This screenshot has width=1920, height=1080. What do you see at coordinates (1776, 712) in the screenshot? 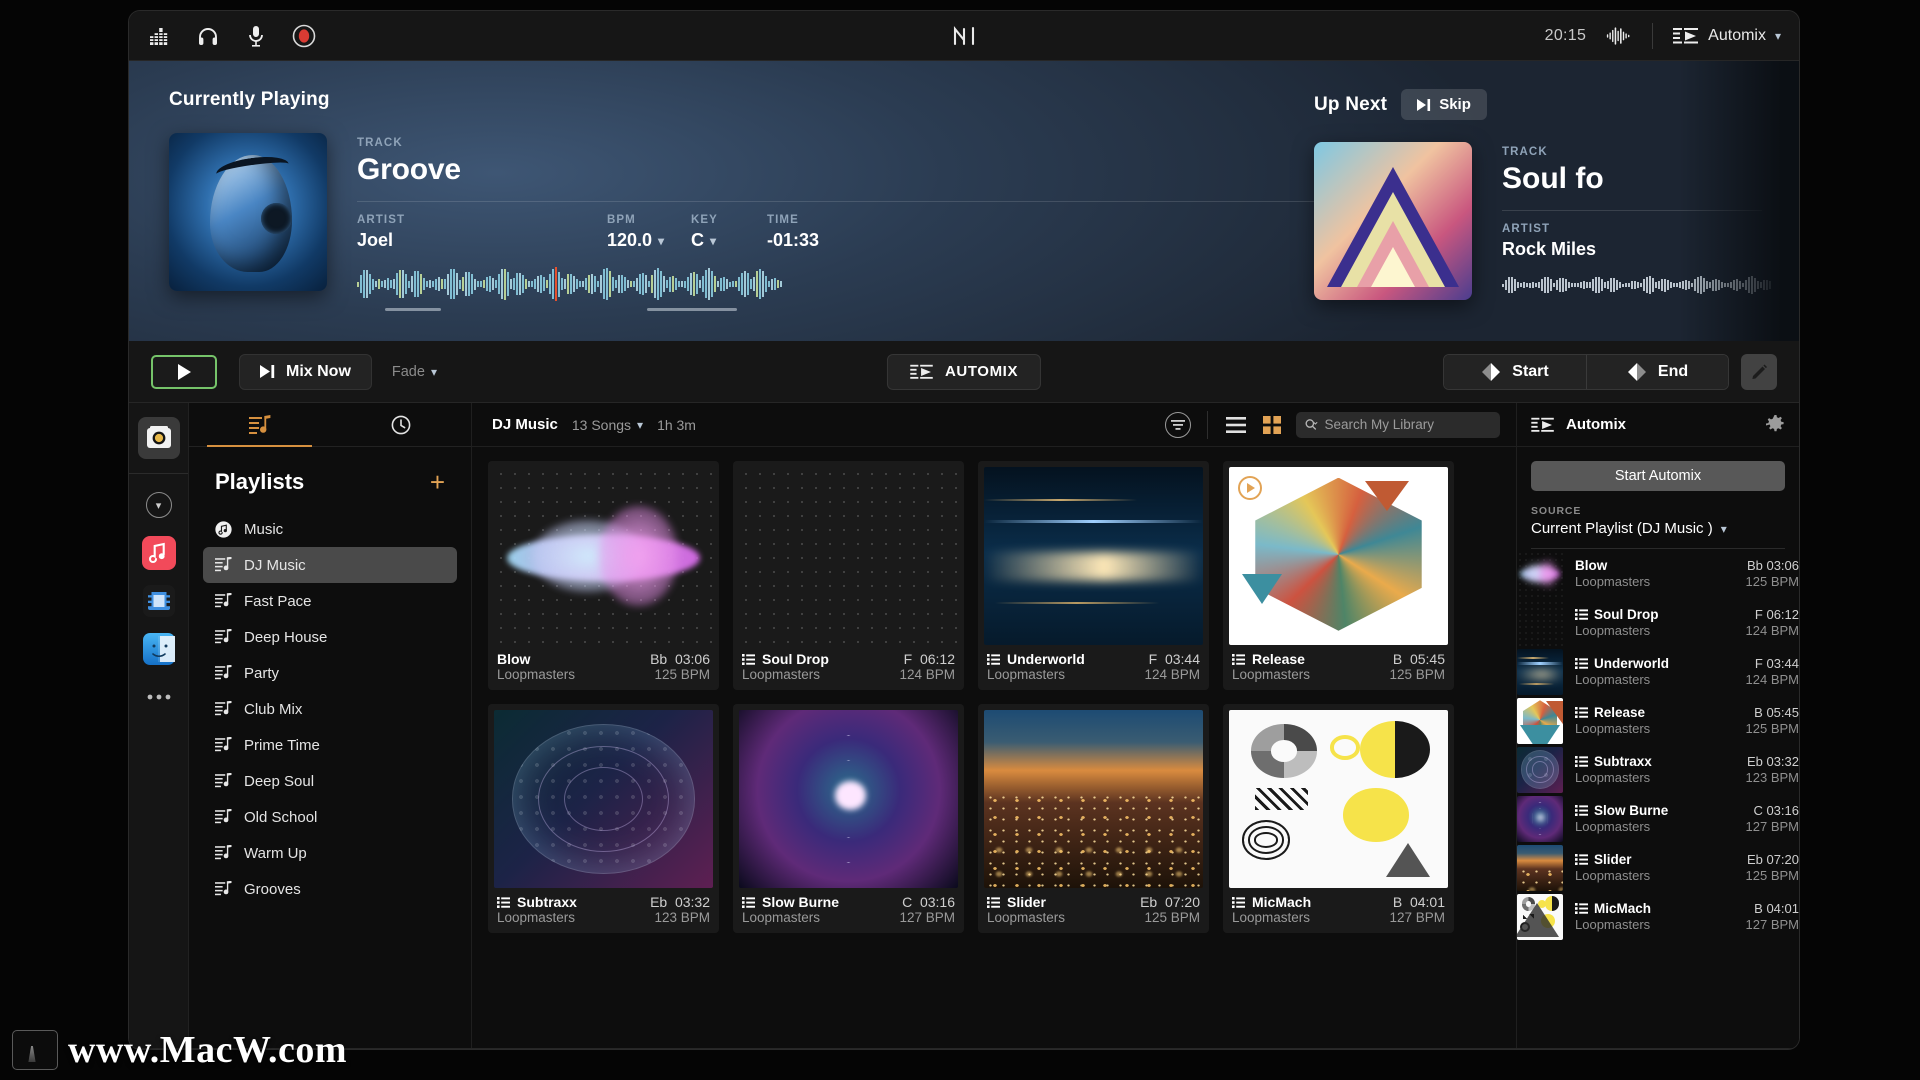
I see `queue-track-key-time: B 05:45` at bounding box center [1776, 712].